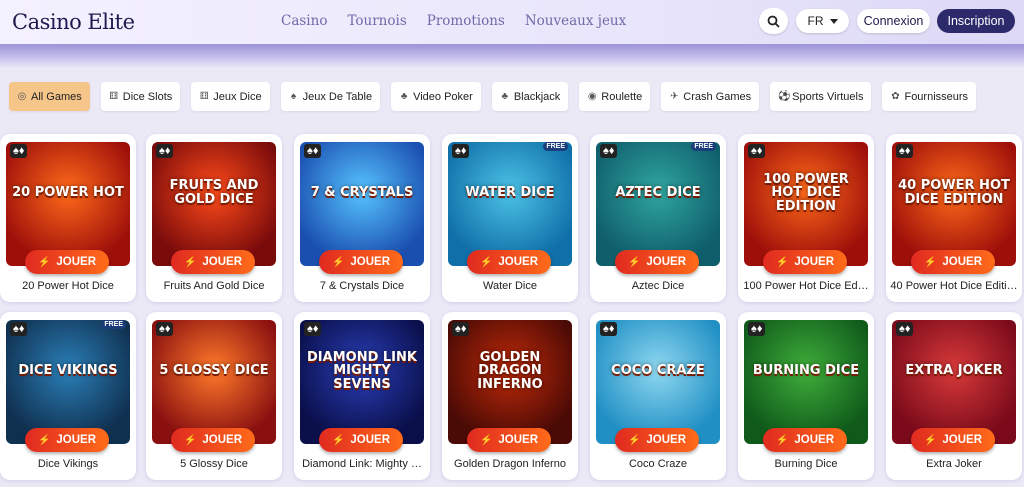 This screenshot has width=1024, height=487. Describe the element at coordinates (22, 96) in the screenshot. I see `all-games-icon: ◎` at that location.